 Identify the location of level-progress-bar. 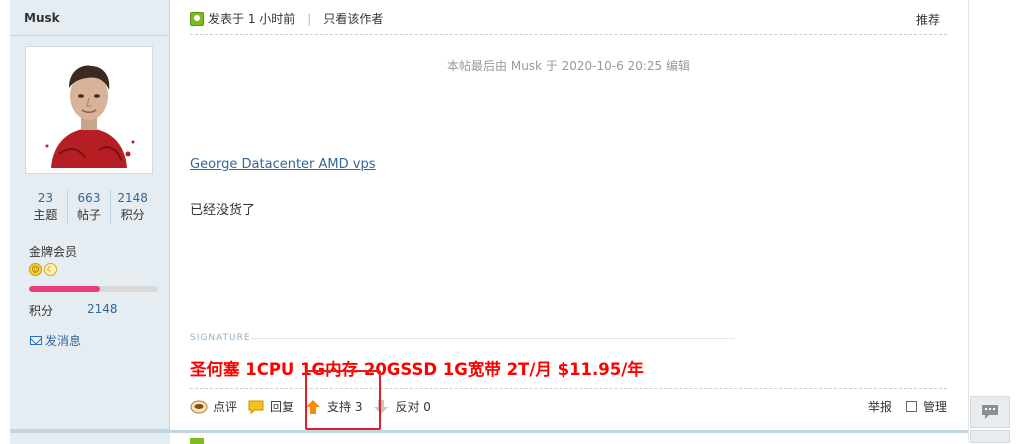
(93, 289).